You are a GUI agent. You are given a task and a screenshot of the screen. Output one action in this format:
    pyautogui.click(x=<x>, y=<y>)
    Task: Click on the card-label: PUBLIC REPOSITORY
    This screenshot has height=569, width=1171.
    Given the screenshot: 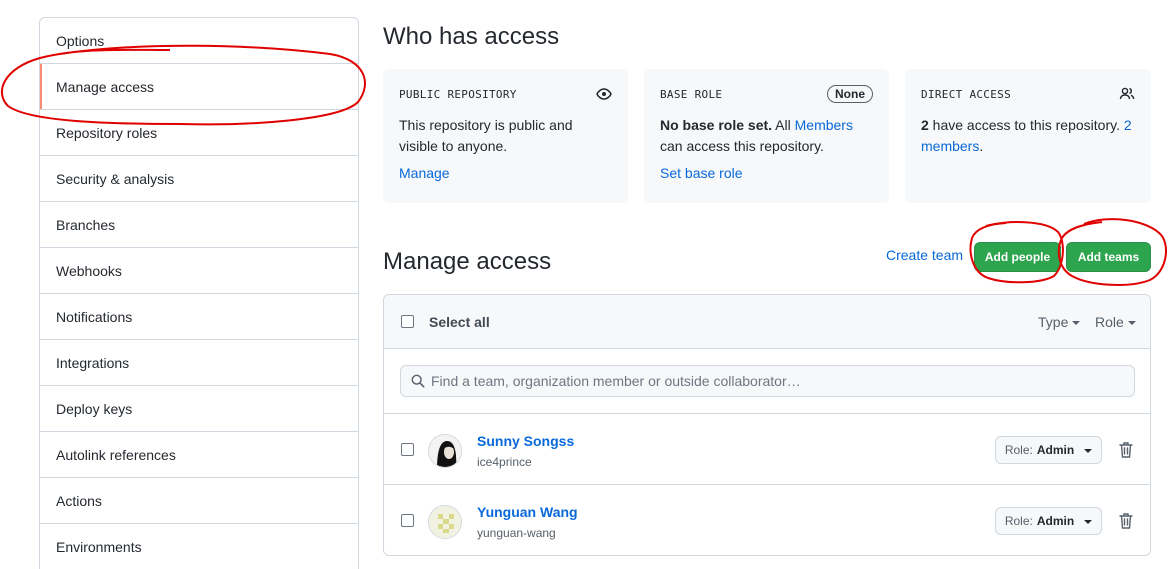 What is the action you would take?
    pyautogui.click(x=458, y=94)
    